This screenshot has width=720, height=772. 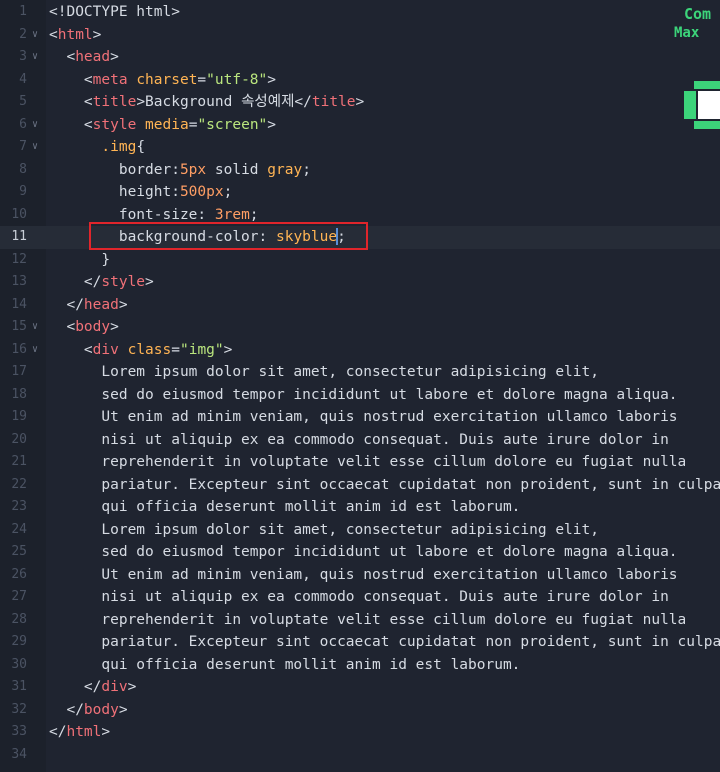 What do you see at coordinates (19, 484) in the screenshot?
I see `line-number: 22` at bounding box center [19, 484].